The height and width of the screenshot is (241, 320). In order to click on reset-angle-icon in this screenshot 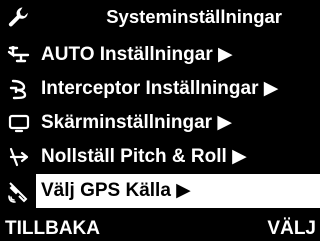, I will do `click(19, 157)`.